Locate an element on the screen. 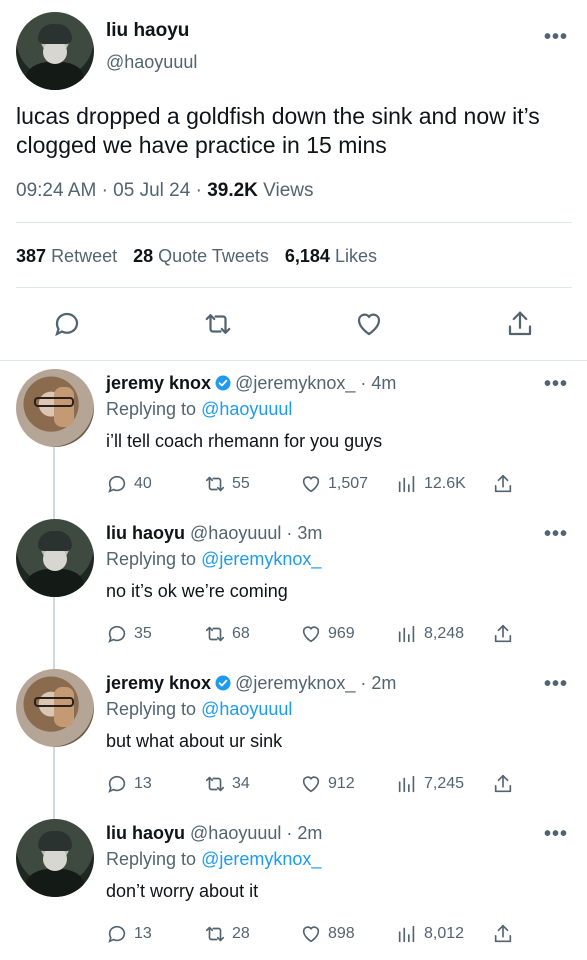 The image size is (587, 960). reply-time: 4m is located at coordinates (384, 383).